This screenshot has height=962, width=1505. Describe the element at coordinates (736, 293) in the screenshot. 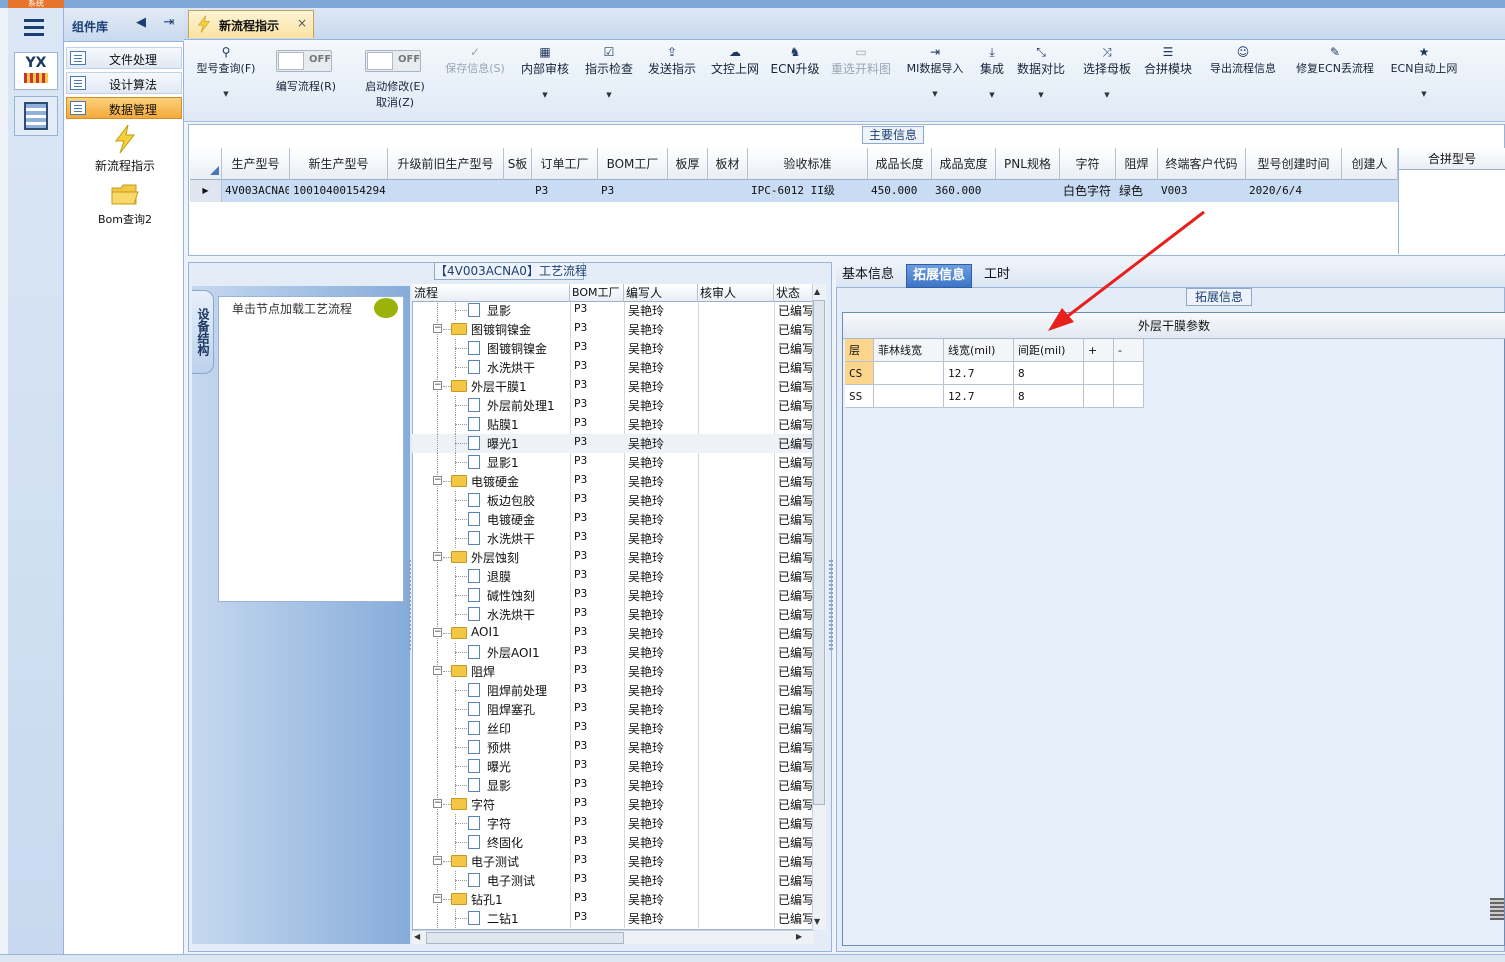

I see `column-header-reviewer: 核审人` at that location.